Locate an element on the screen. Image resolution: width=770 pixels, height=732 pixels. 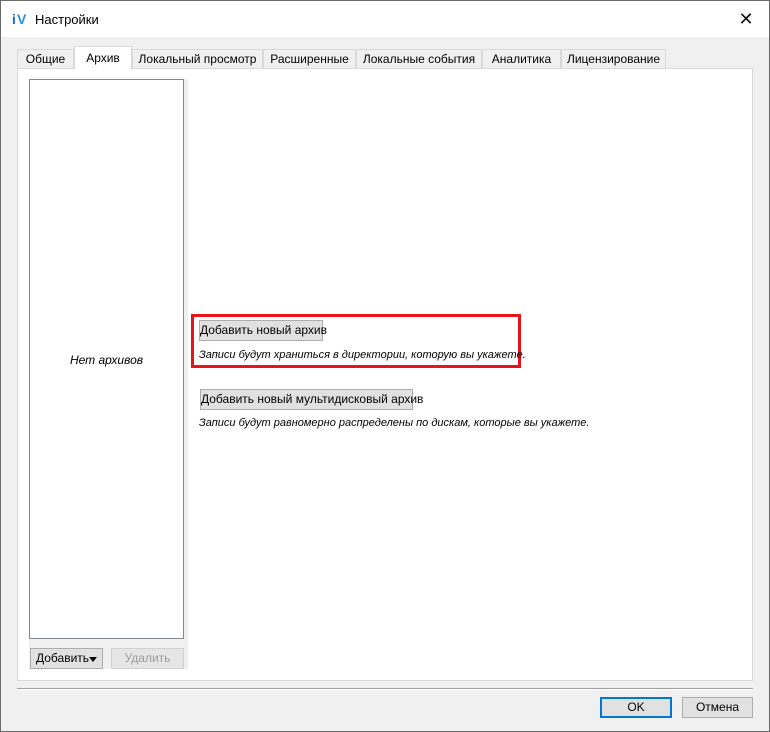
archive-list-empty-text: Нет архивов is located at coordinates (106, 360).